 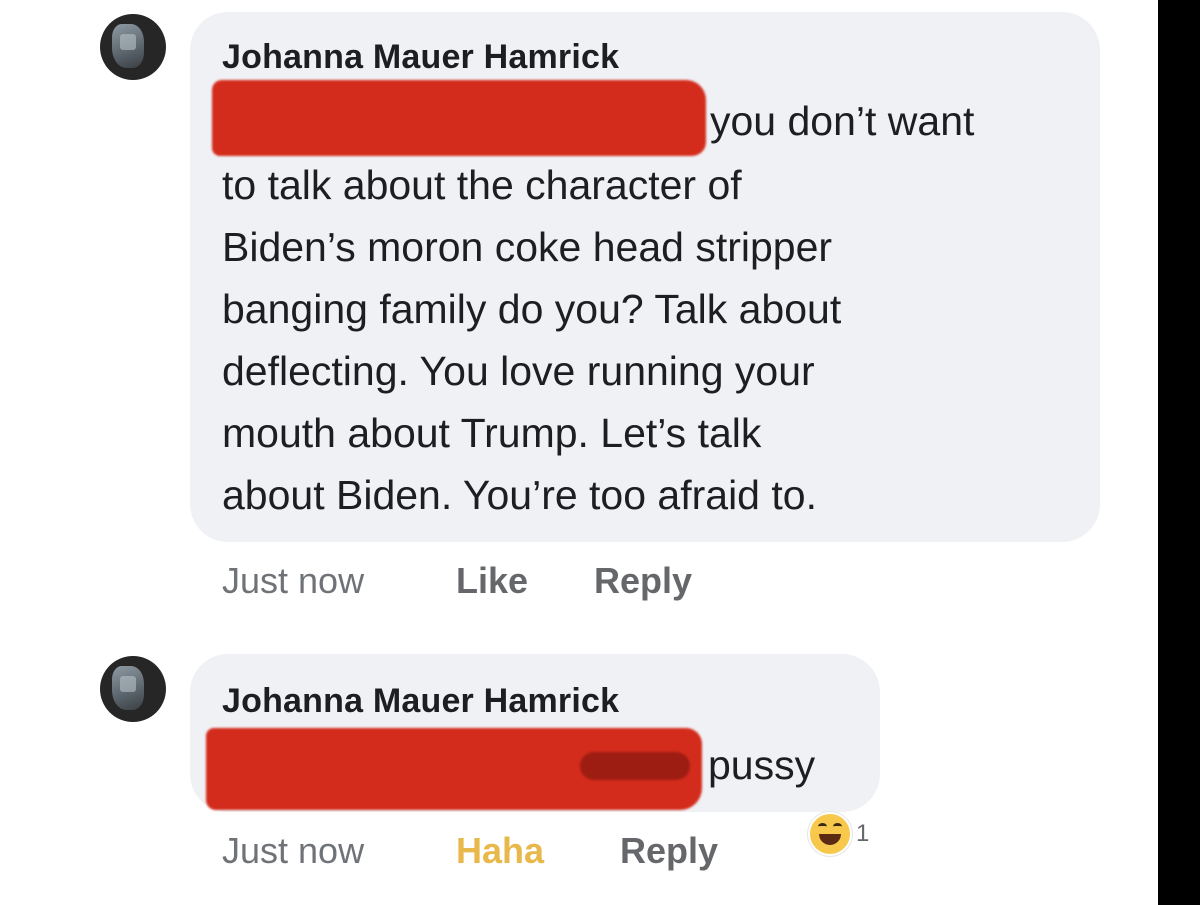 I want to click on comment-text-line: you don’t want, so click(x=842, y=121).